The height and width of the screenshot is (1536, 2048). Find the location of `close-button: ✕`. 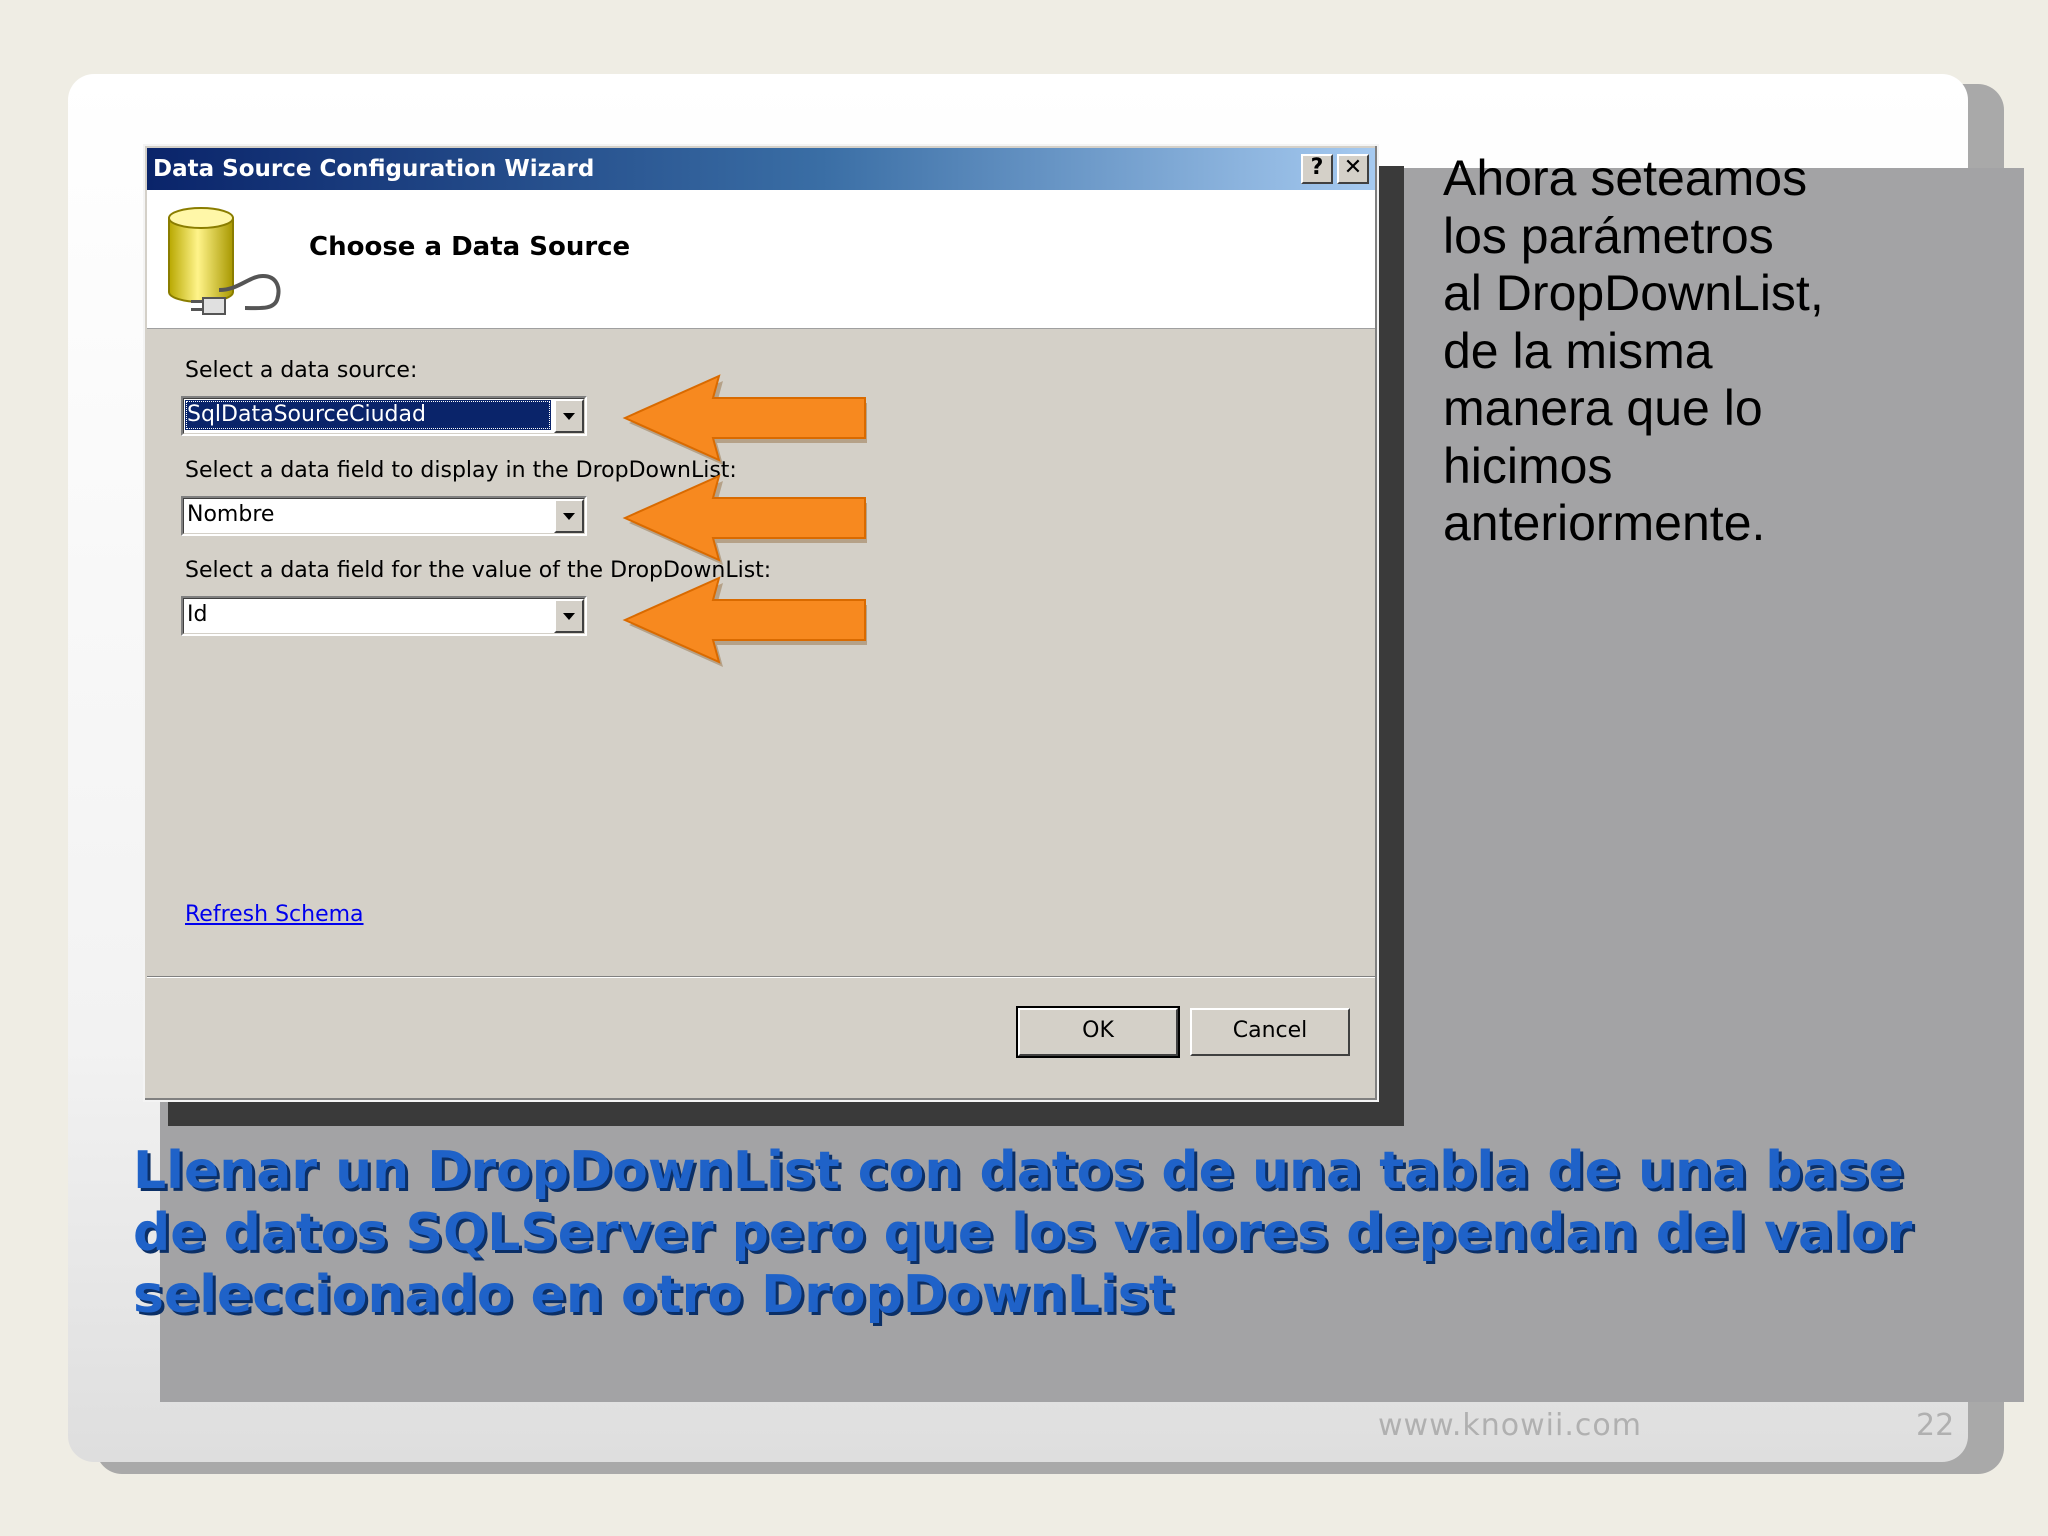

close-button: ✕ is located at coordinates (1353, 169).